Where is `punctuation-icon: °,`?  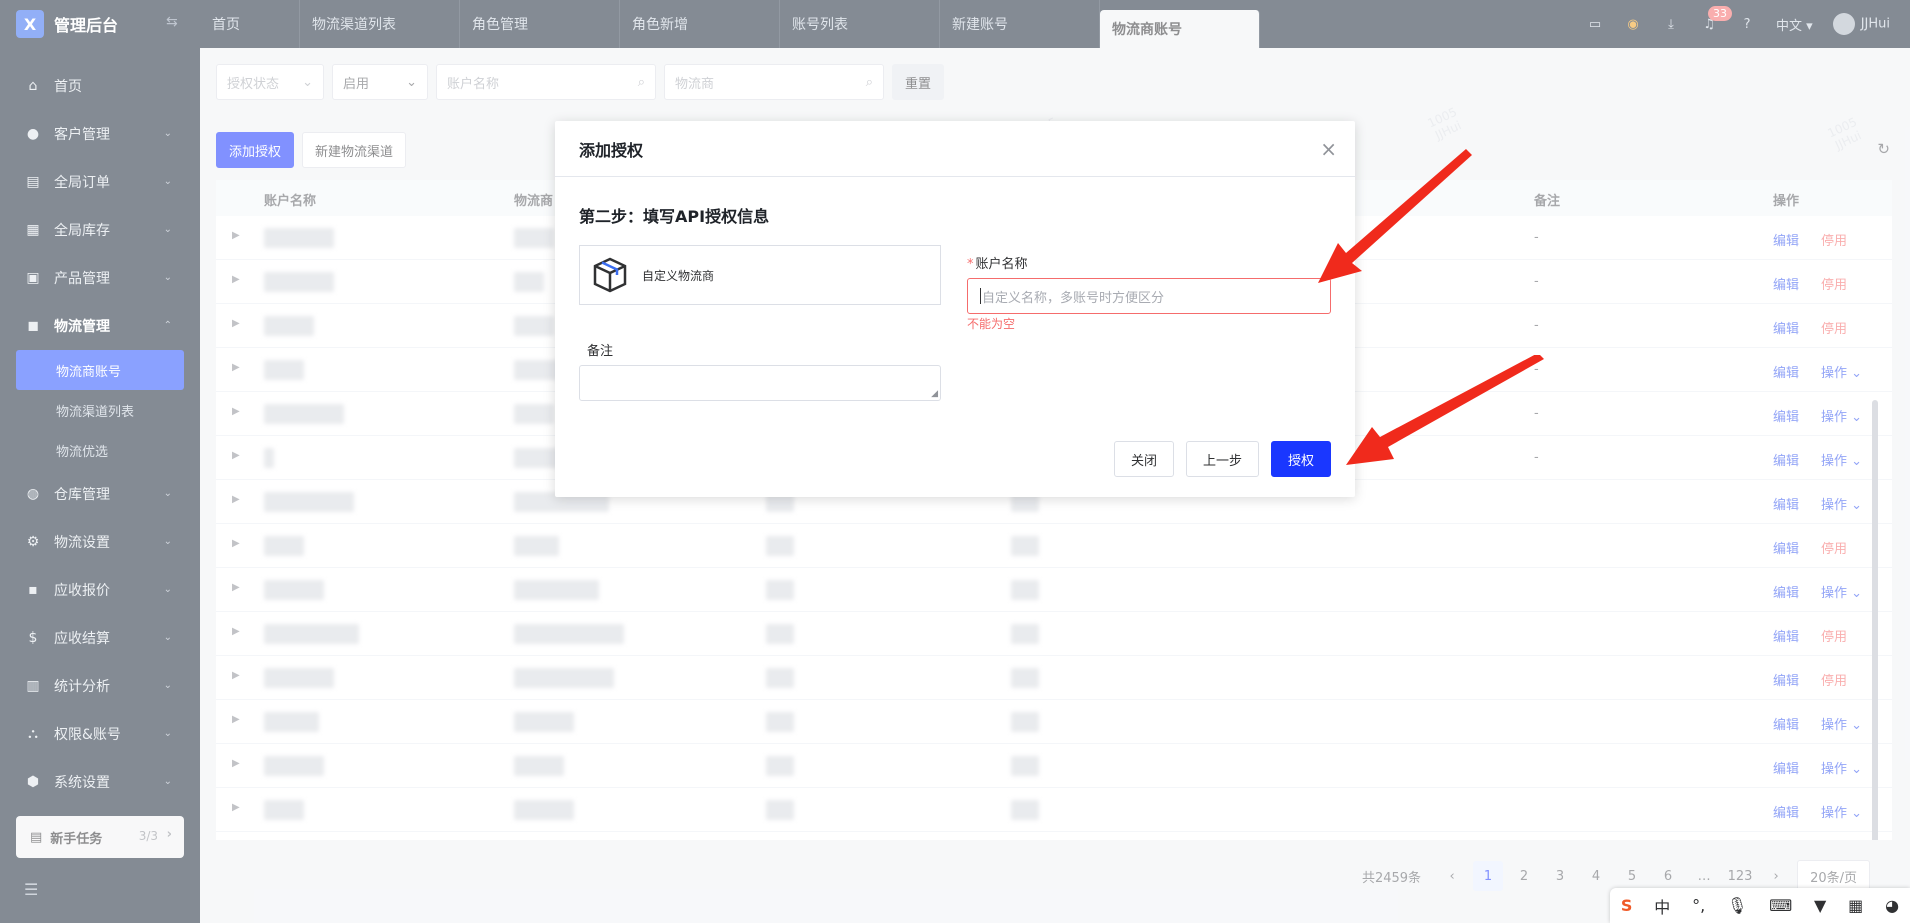 punctuation-icon: °, is located at coordinates (1698, 905).